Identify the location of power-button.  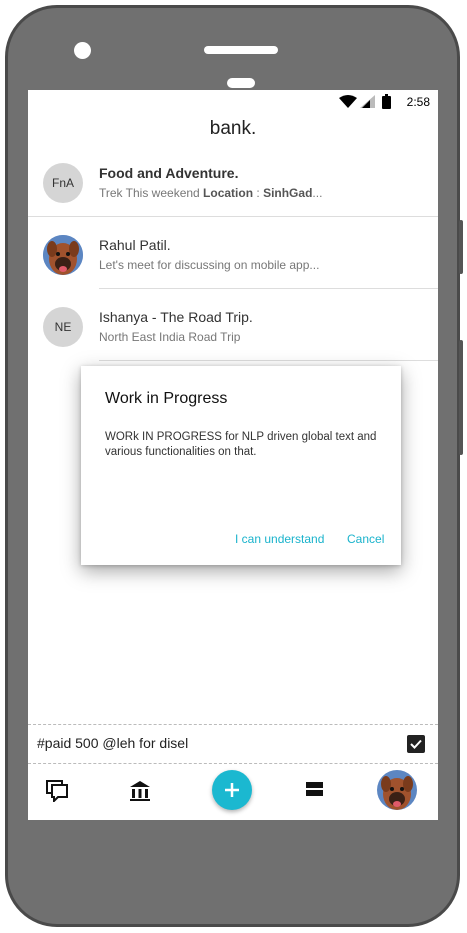
(461, 397).